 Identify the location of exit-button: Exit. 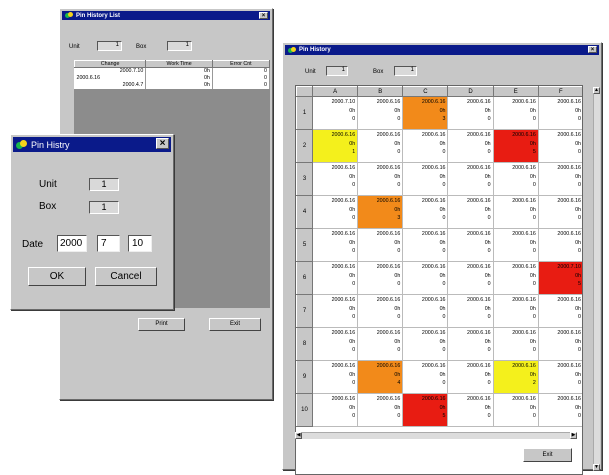
(235, 324).